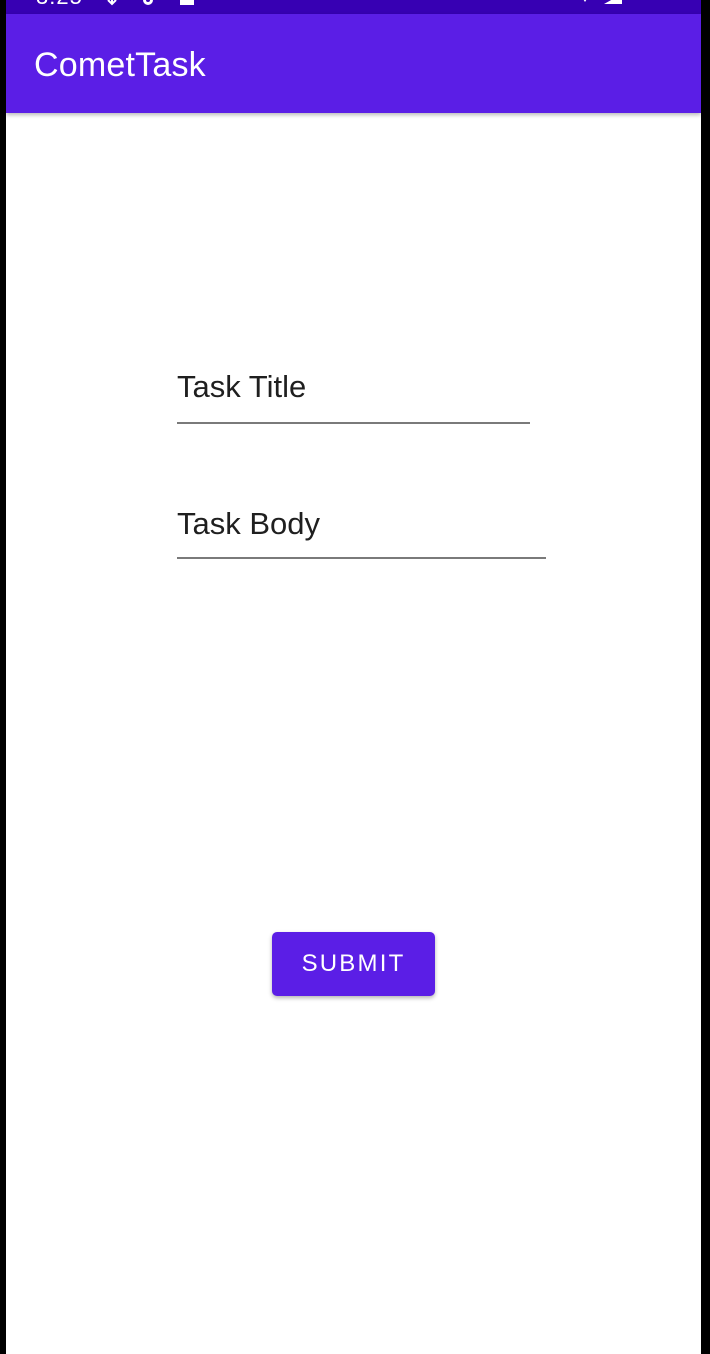  Describe the element at coordinates (585, 4) in the screenshot. I see `wifi-icon` at that location.